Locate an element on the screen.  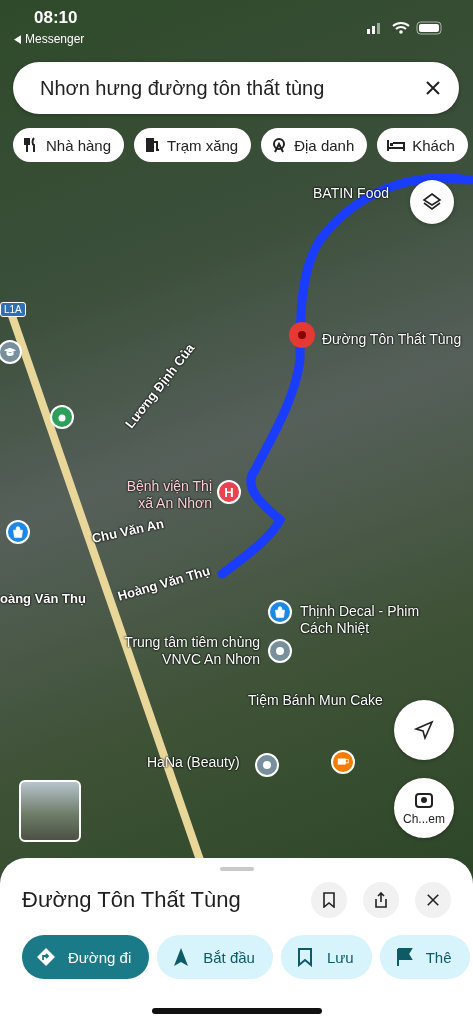
action-button: Bắt đầu is located at coordinates (215, 957).